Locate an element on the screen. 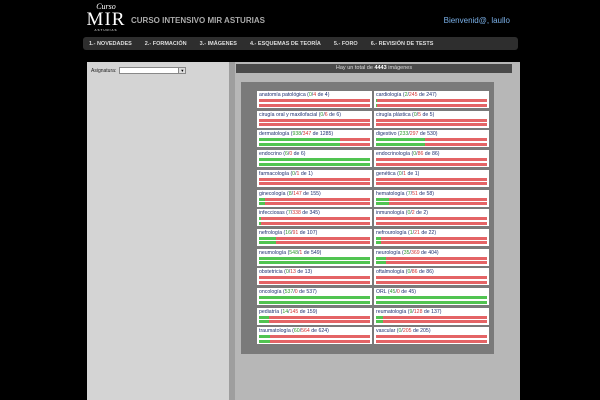 This screenshot has width=600, height=400. subject-card: reumatología (9/128 de 137) is located at coordinates (431, 316).